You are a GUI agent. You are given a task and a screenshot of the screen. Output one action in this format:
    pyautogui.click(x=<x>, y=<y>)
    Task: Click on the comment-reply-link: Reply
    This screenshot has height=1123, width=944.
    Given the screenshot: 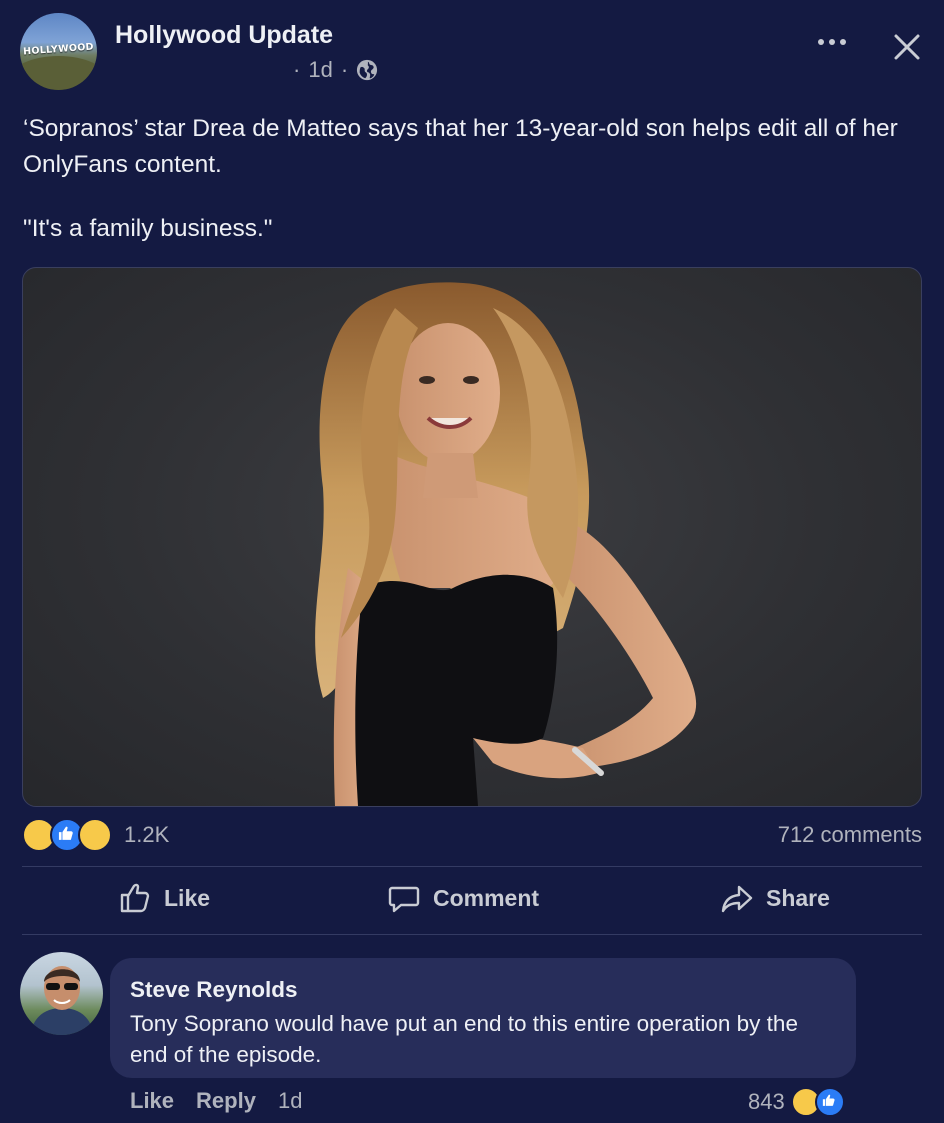 What is the action you would take?
    pyautogui.click(x=226, y=1101)
    